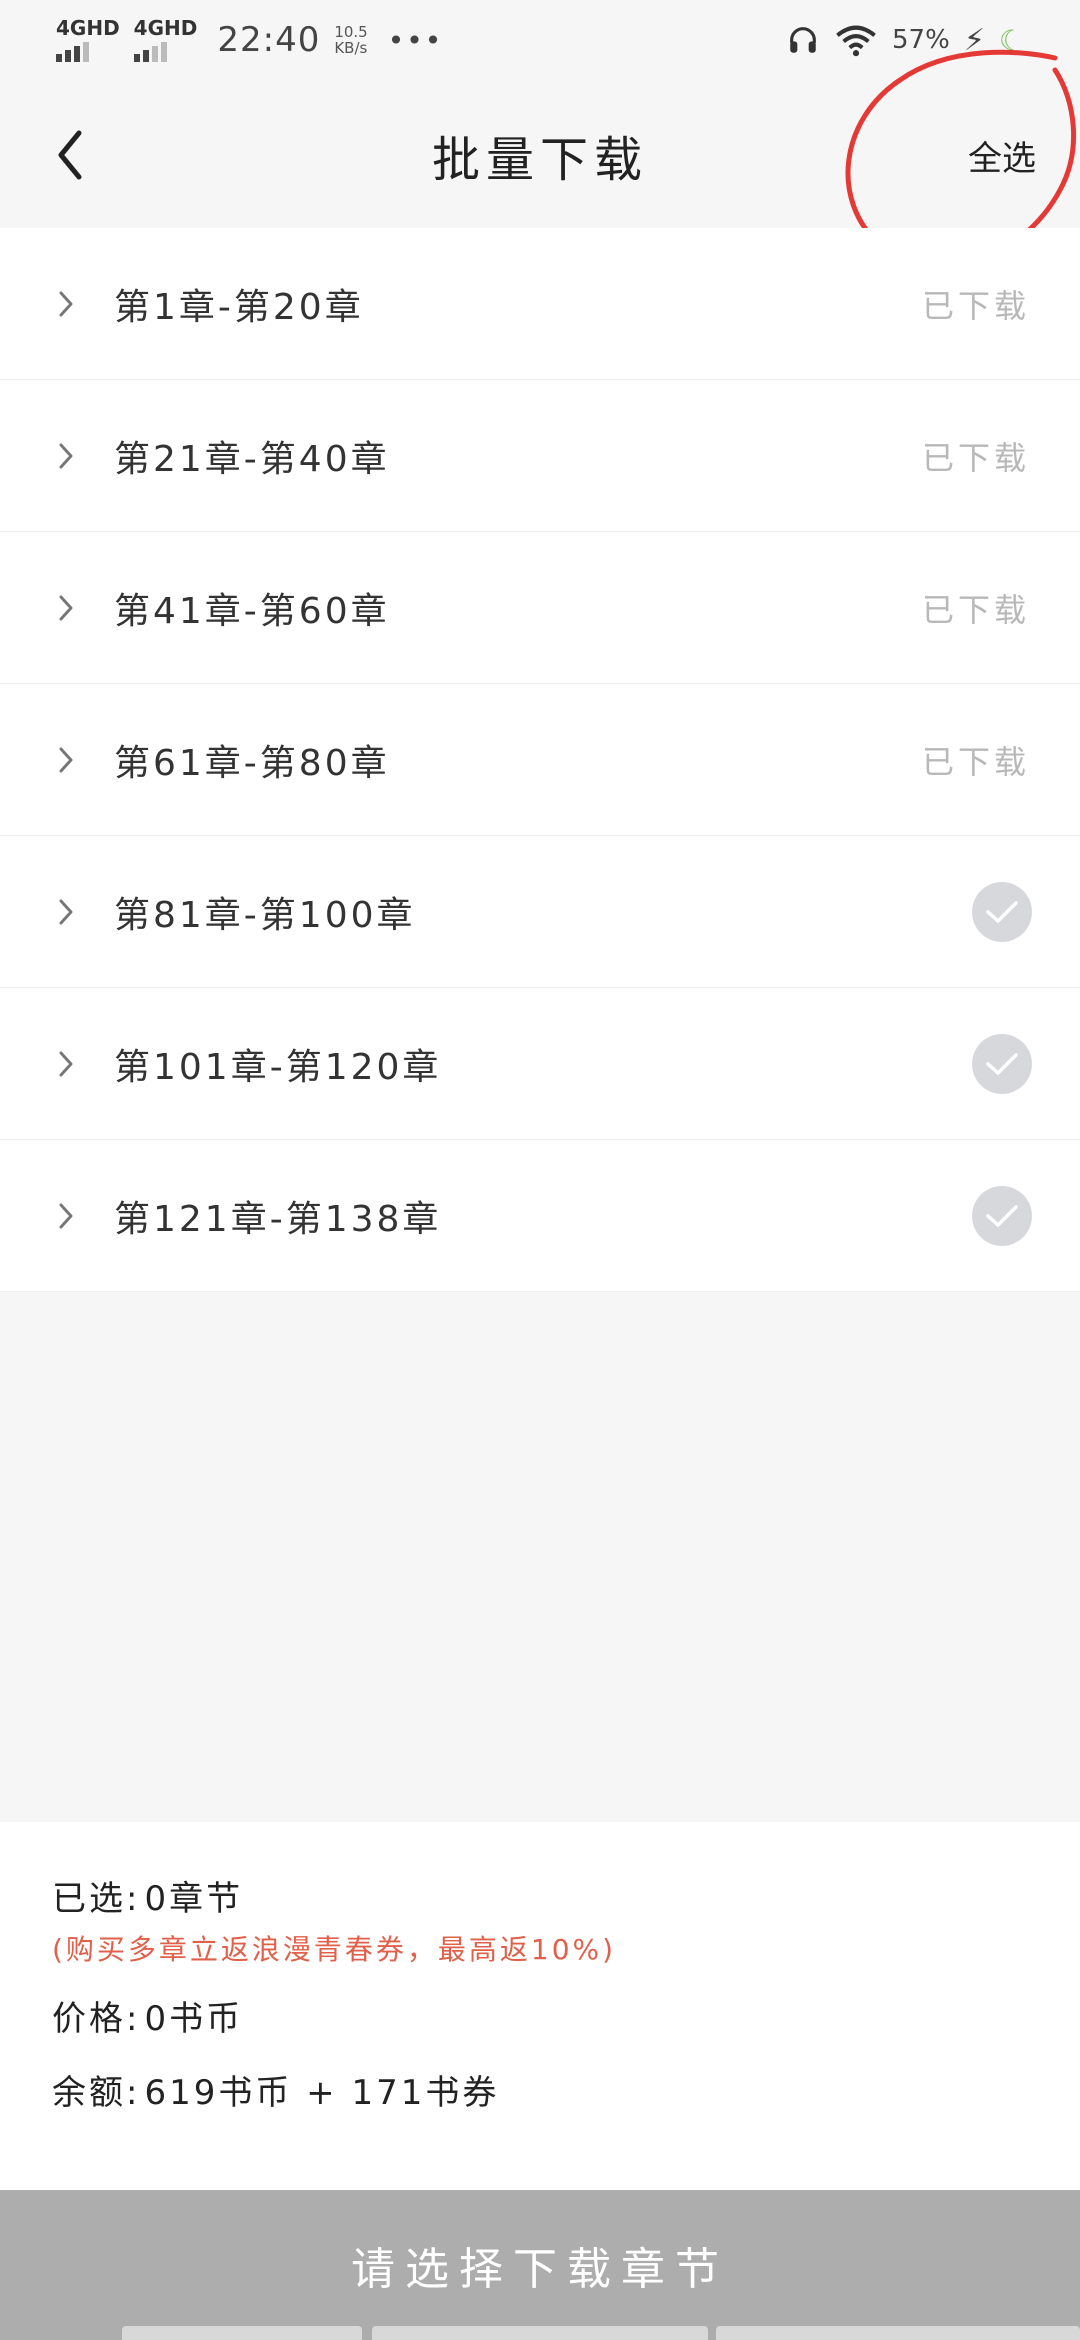  What do you see at coordinates (540, 608) in the screenshot?
I see `chapter-row: 第41章-第60章 已下载` at bounding box center [540, 608].